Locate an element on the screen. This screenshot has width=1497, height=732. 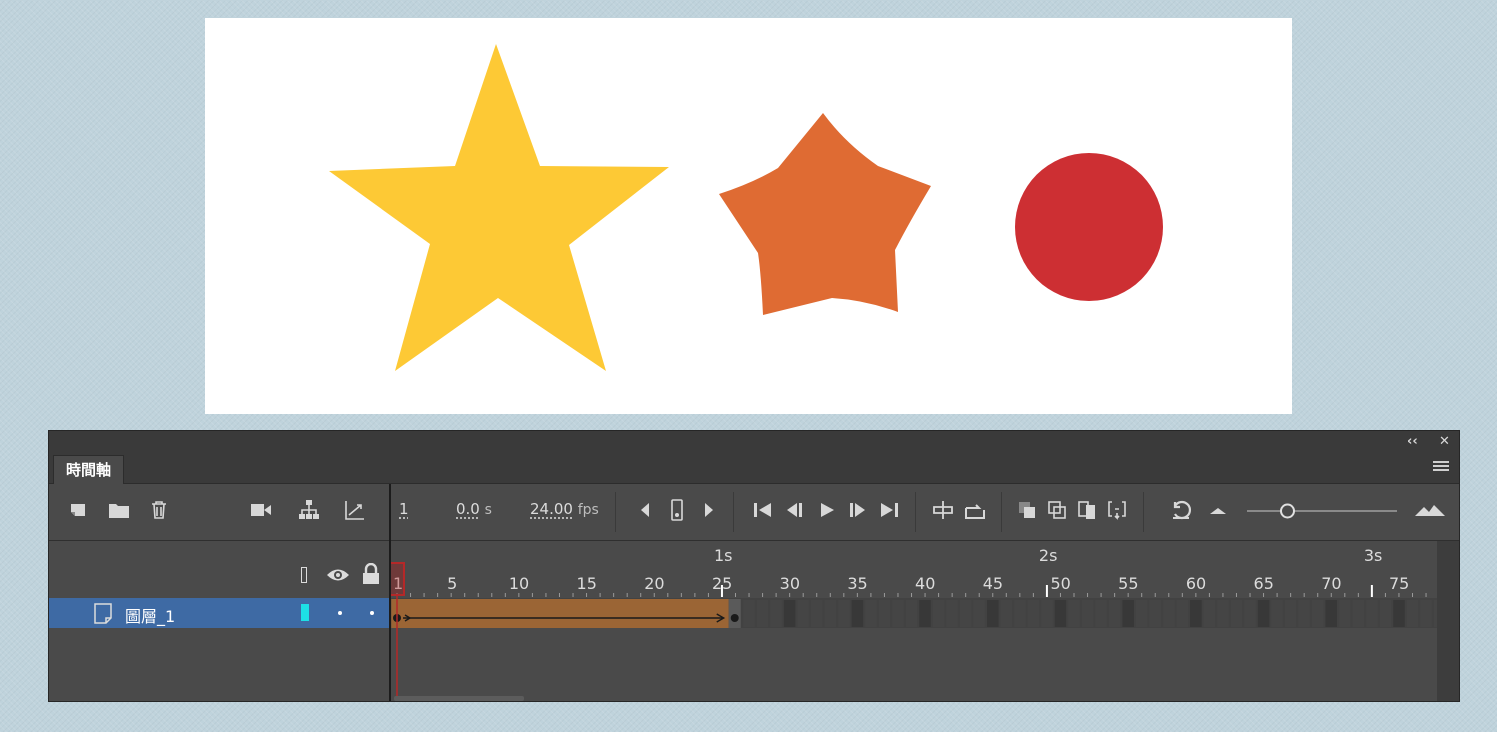
current-frame-field: 1 is located at coordinates (404, 509).